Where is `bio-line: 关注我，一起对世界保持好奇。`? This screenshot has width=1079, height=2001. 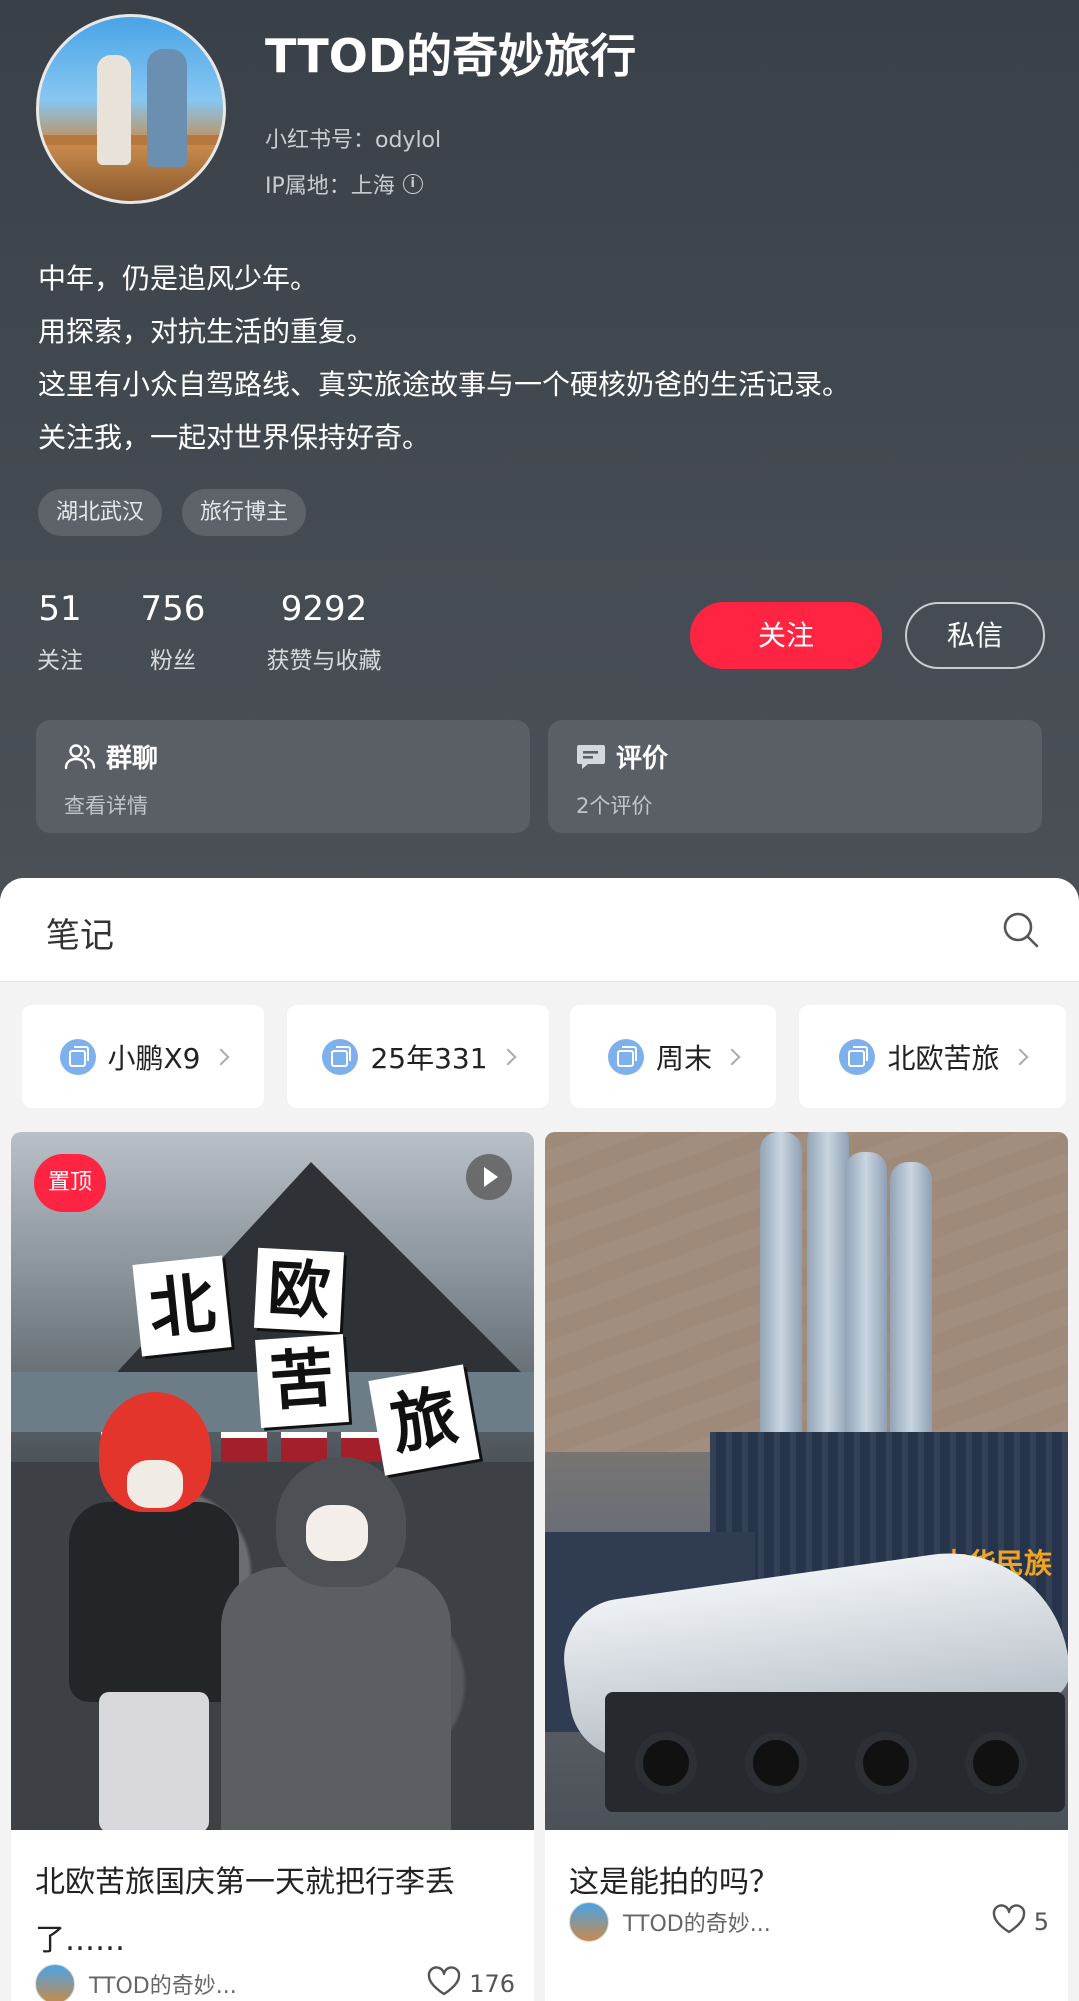 bio-line: 关注我，一起对世界保持好奇。 is located at coordinates (234, 437).